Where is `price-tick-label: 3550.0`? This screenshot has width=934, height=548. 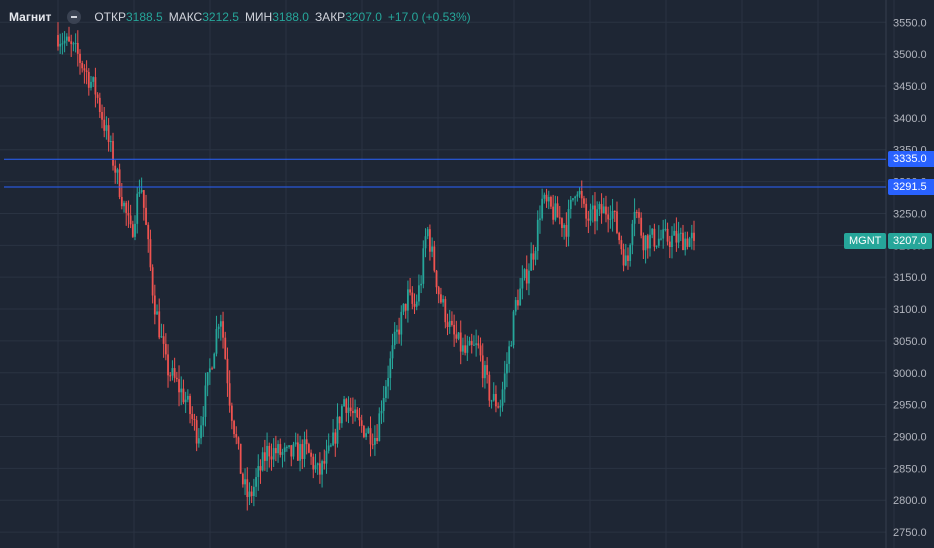 price-tick-label: 3550.0 is located at coordinates (910, 23).